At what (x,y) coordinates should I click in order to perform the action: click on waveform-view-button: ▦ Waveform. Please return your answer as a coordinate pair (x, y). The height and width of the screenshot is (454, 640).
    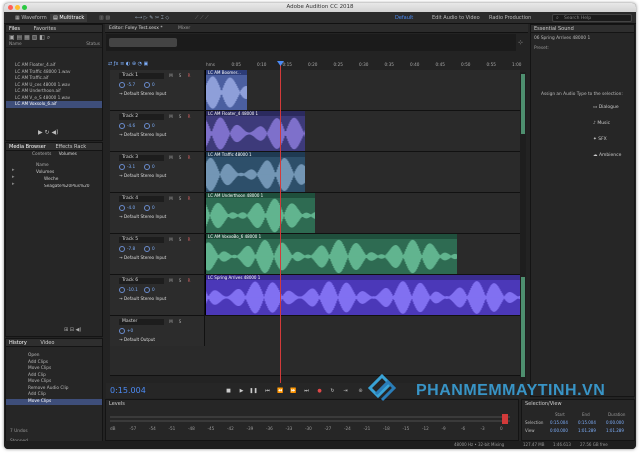
    Looking at the image, I should click on (31, 18).